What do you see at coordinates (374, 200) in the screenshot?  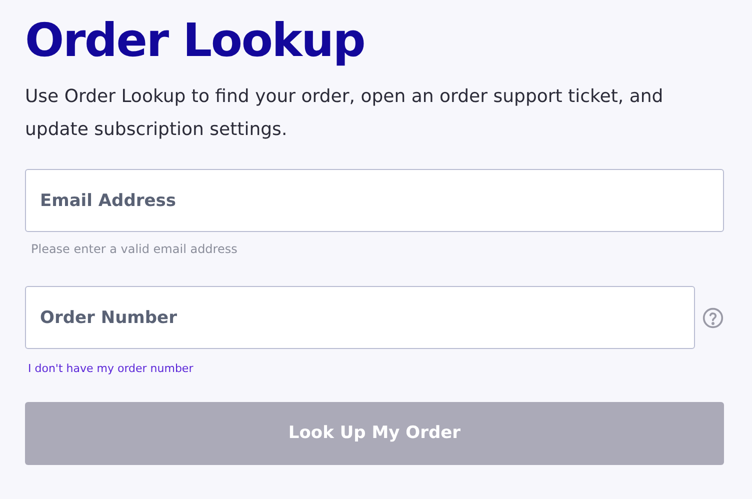 I see `email-field: Email Address` at bounding box center [374, 200].